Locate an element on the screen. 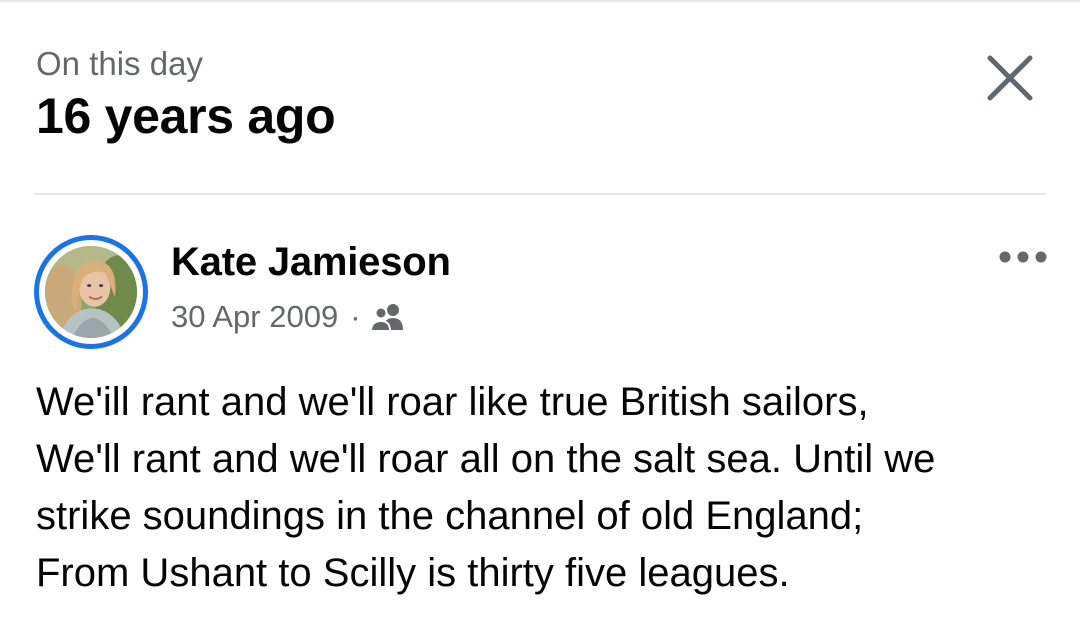  memory-headline: 16 years ago is located at coordinates (186, 116).